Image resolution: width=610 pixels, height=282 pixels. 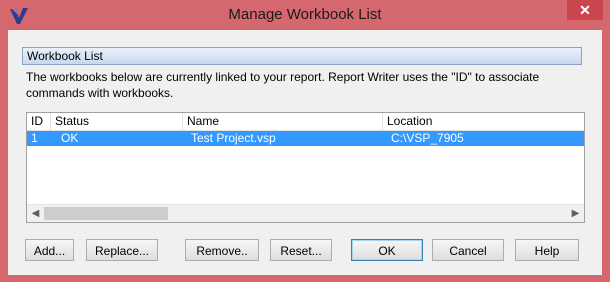 What do you see at coordinates (427, 138) in the screenshot?
I see `cell-location: C:\VSP_7905` at bounding box center [427, 138].